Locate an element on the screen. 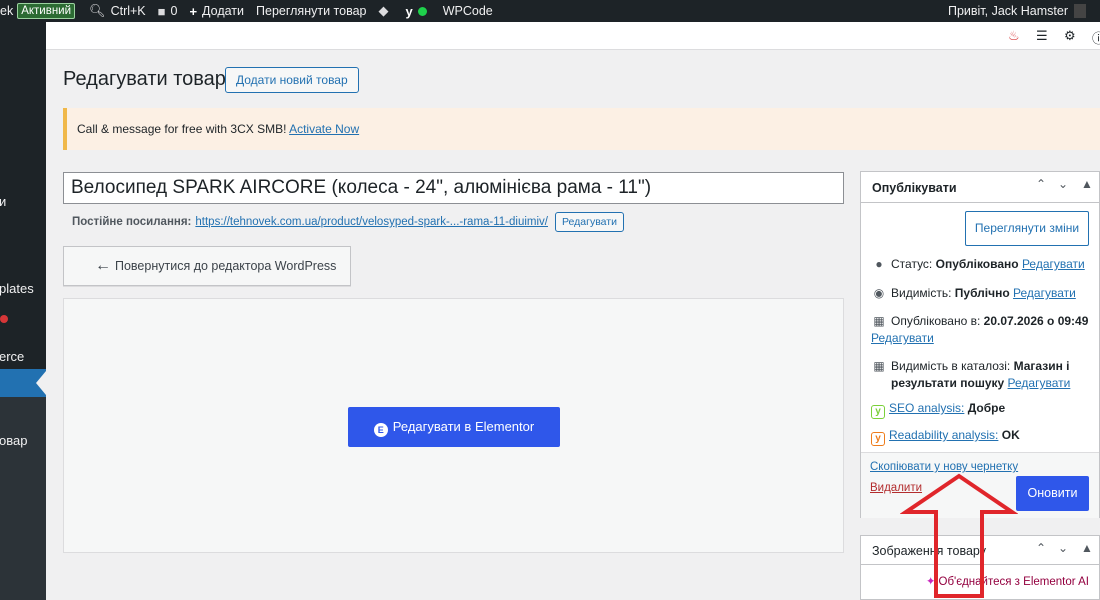  search-shortcut: Ctrl+K is located at coordinates (128, 11).